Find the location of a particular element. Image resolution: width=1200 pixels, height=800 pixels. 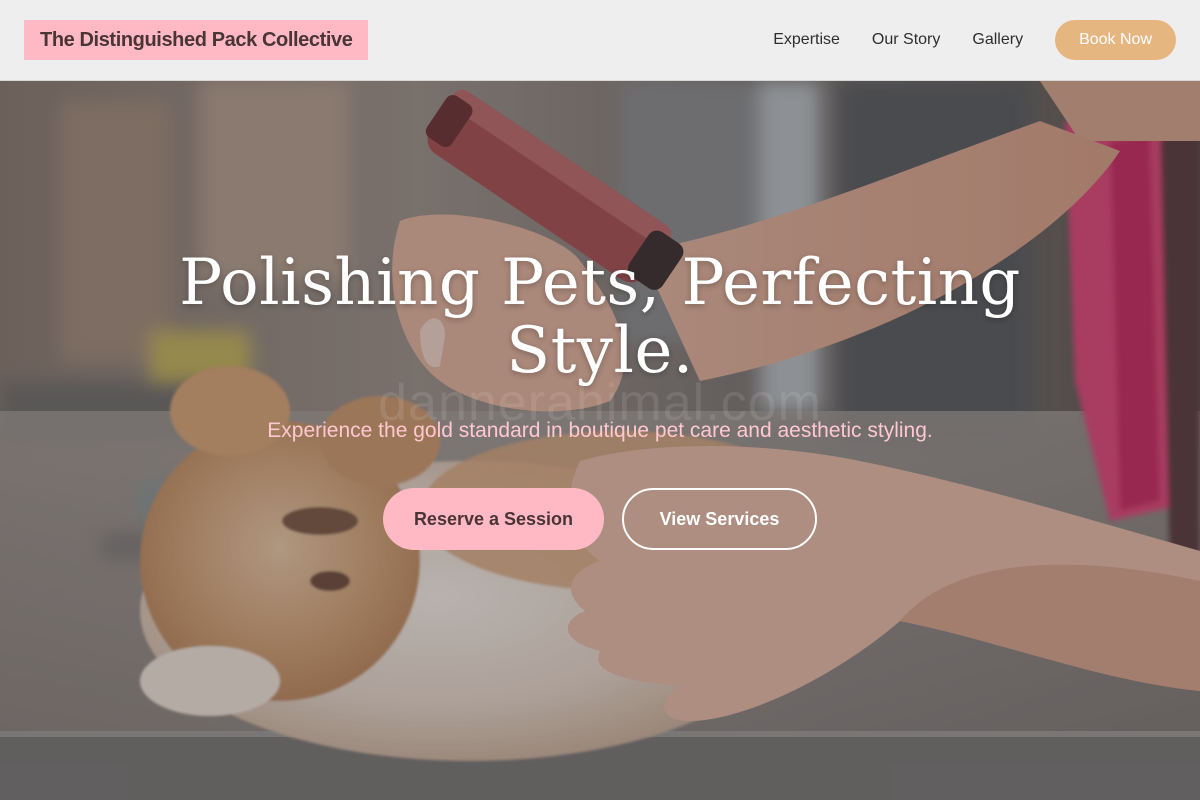

nav-link-expertise: Expertise is located at coordinates (806, 40).